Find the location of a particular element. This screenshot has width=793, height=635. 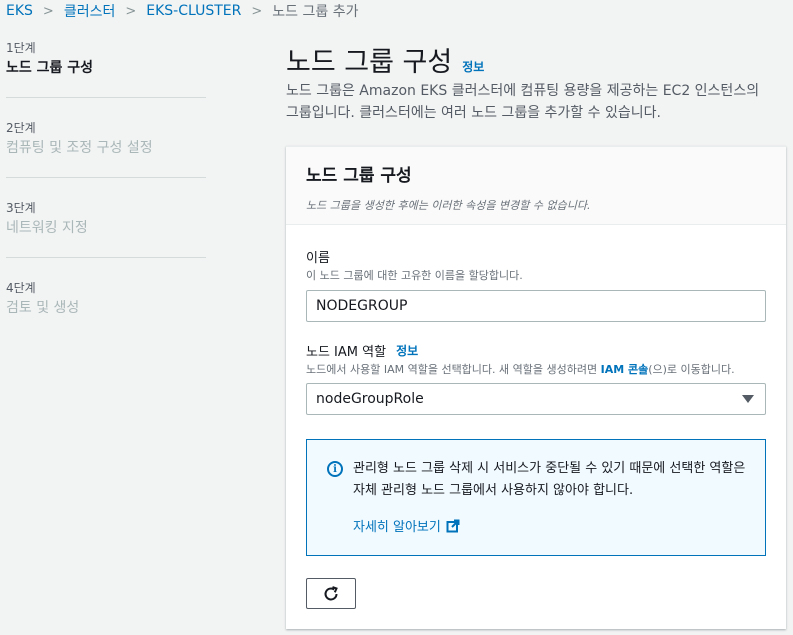

iam-role-label: 노드 IAM 역할 is located at coordinates (346, 352).